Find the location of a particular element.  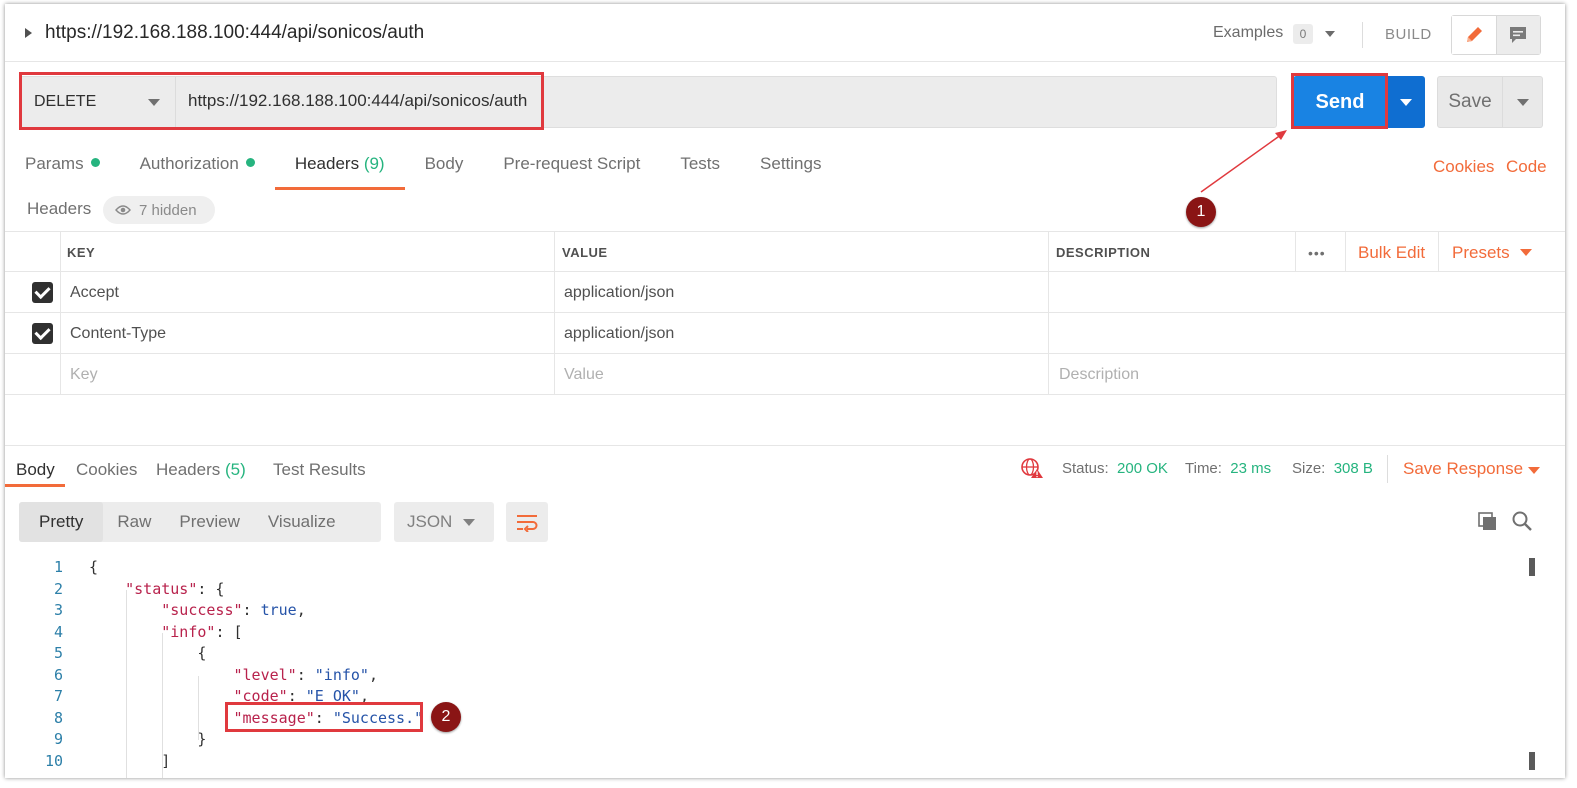

code-line: 6 "level": "info", is located at coordinates (765, 677).